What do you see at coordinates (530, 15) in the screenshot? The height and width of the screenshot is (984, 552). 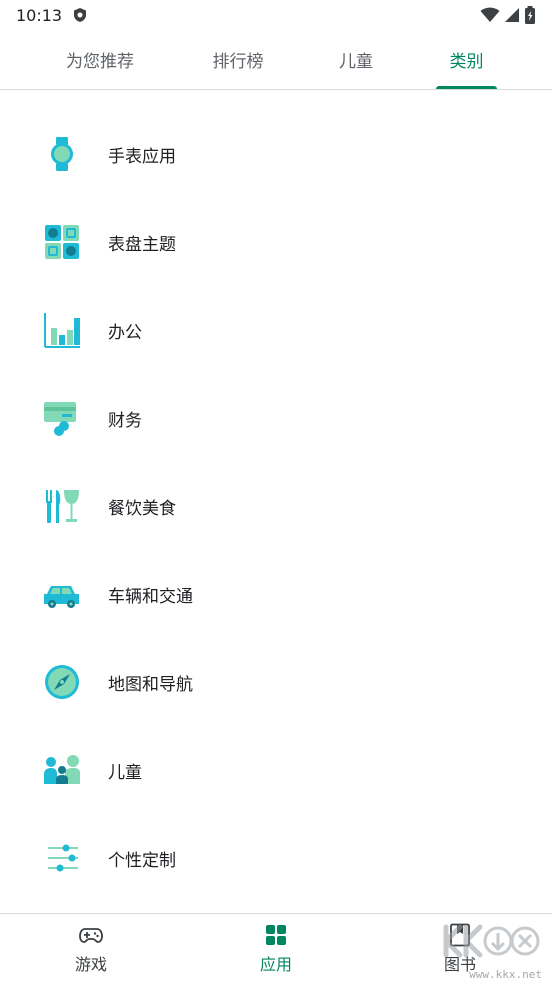 I see `battery-icon` at bounding box center [530, 15].